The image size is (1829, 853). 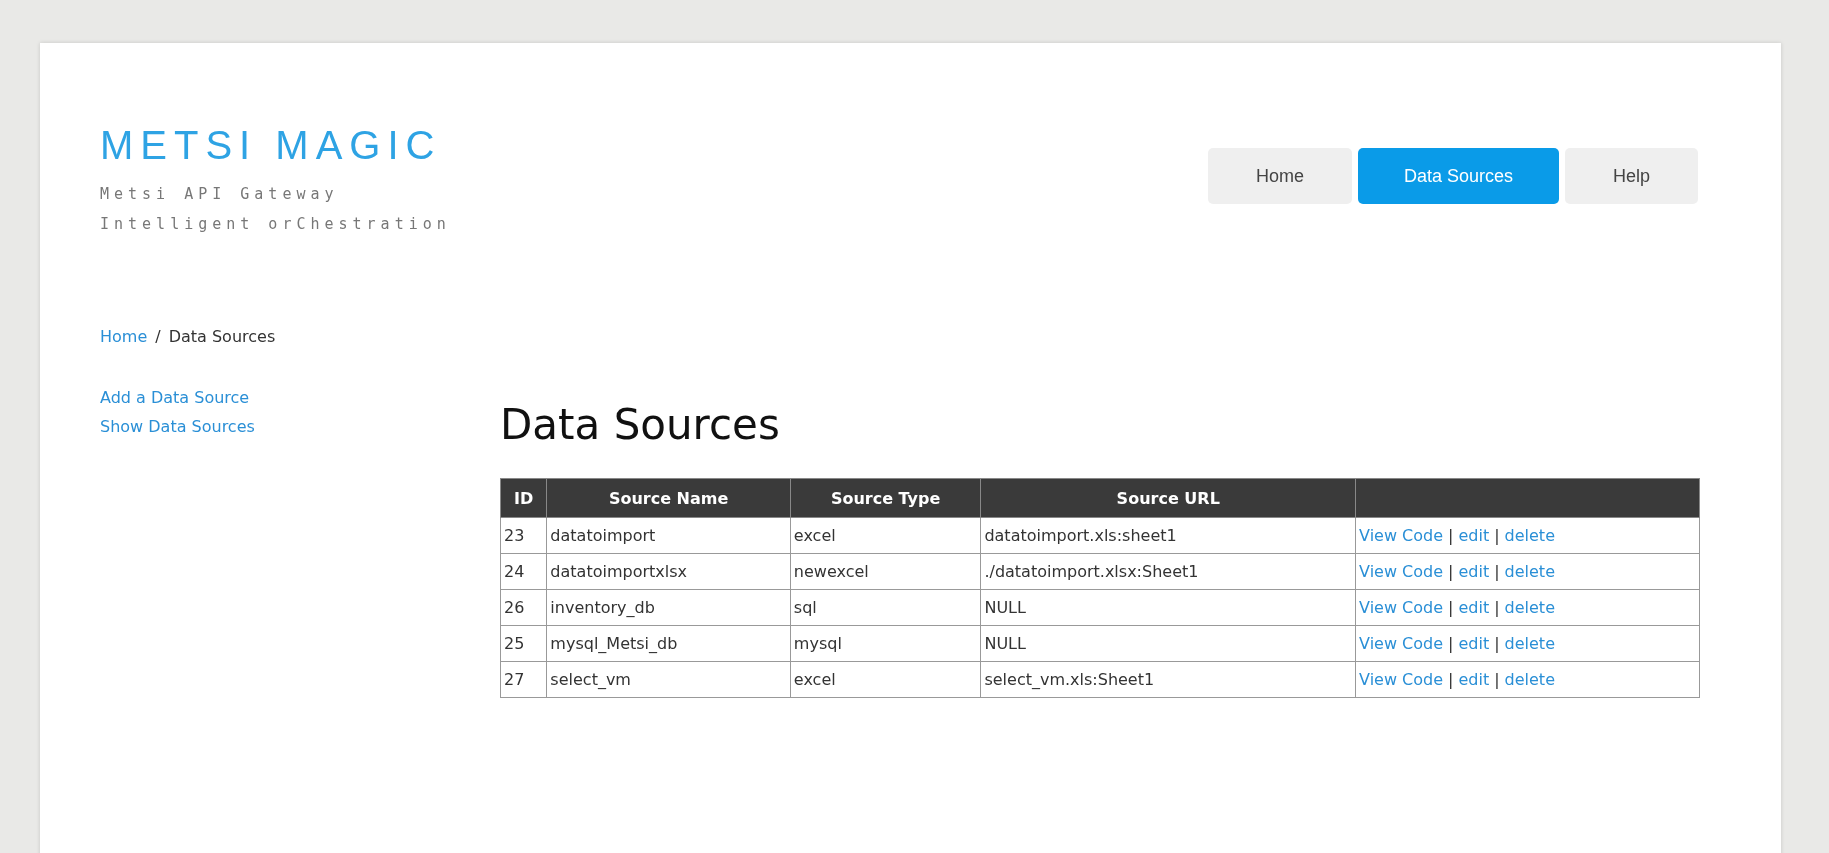 What do you see at coordinates (523, 535) in the screenshot?
I see `table-cell: 23` at bounding box center [523, 535].